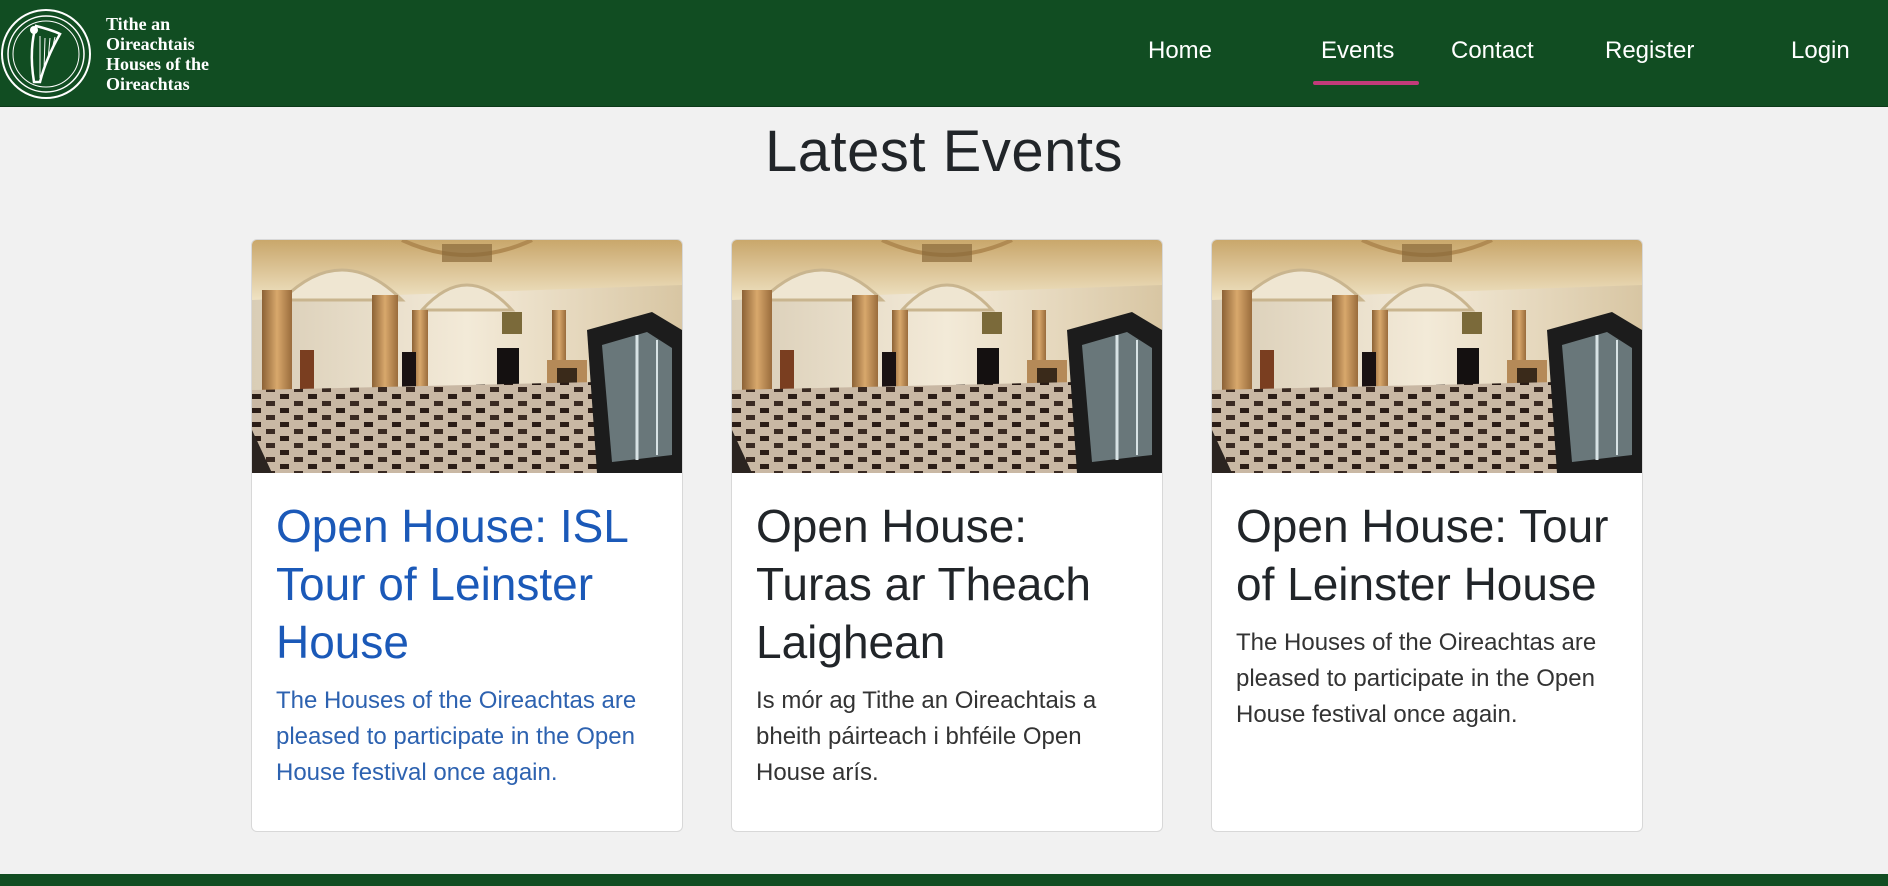  I want to click on page-title: Latest Events, so click(944, 151).